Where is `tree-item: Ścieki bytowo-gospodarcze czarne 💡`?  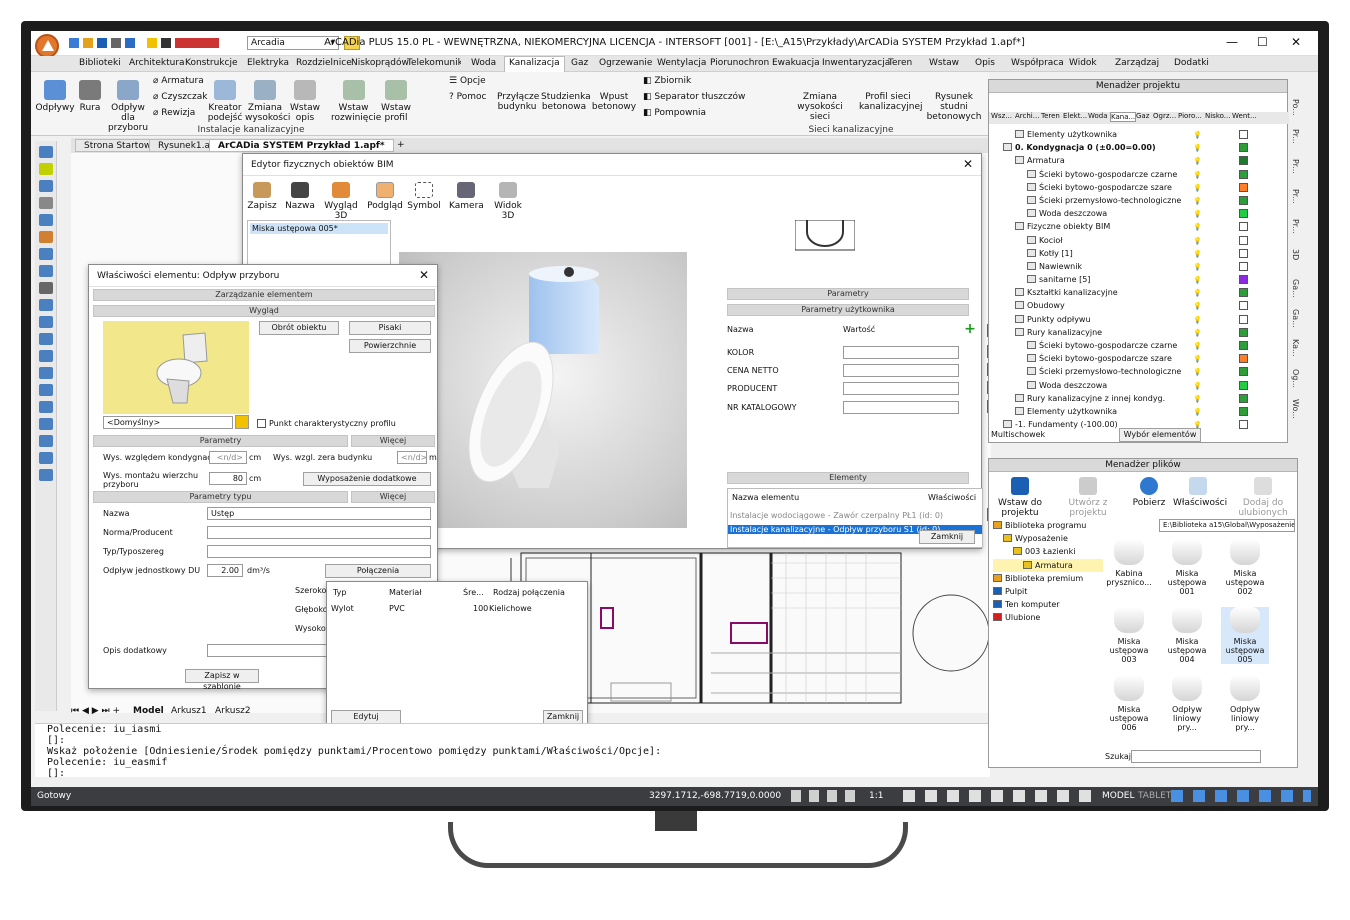 tree-item: Ścieki bytowo-gospodarcze czarne 💡 is located at coordinates (1145, 174).